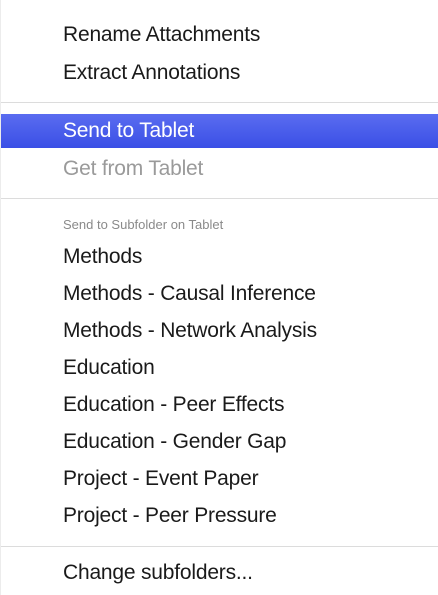 The image size is (438, 595). Describe the element at coordinates (219, 405) in the screenshot. I see `menu-item-subfolder-education-peer-effects: Education - Peer Effects` at that location.